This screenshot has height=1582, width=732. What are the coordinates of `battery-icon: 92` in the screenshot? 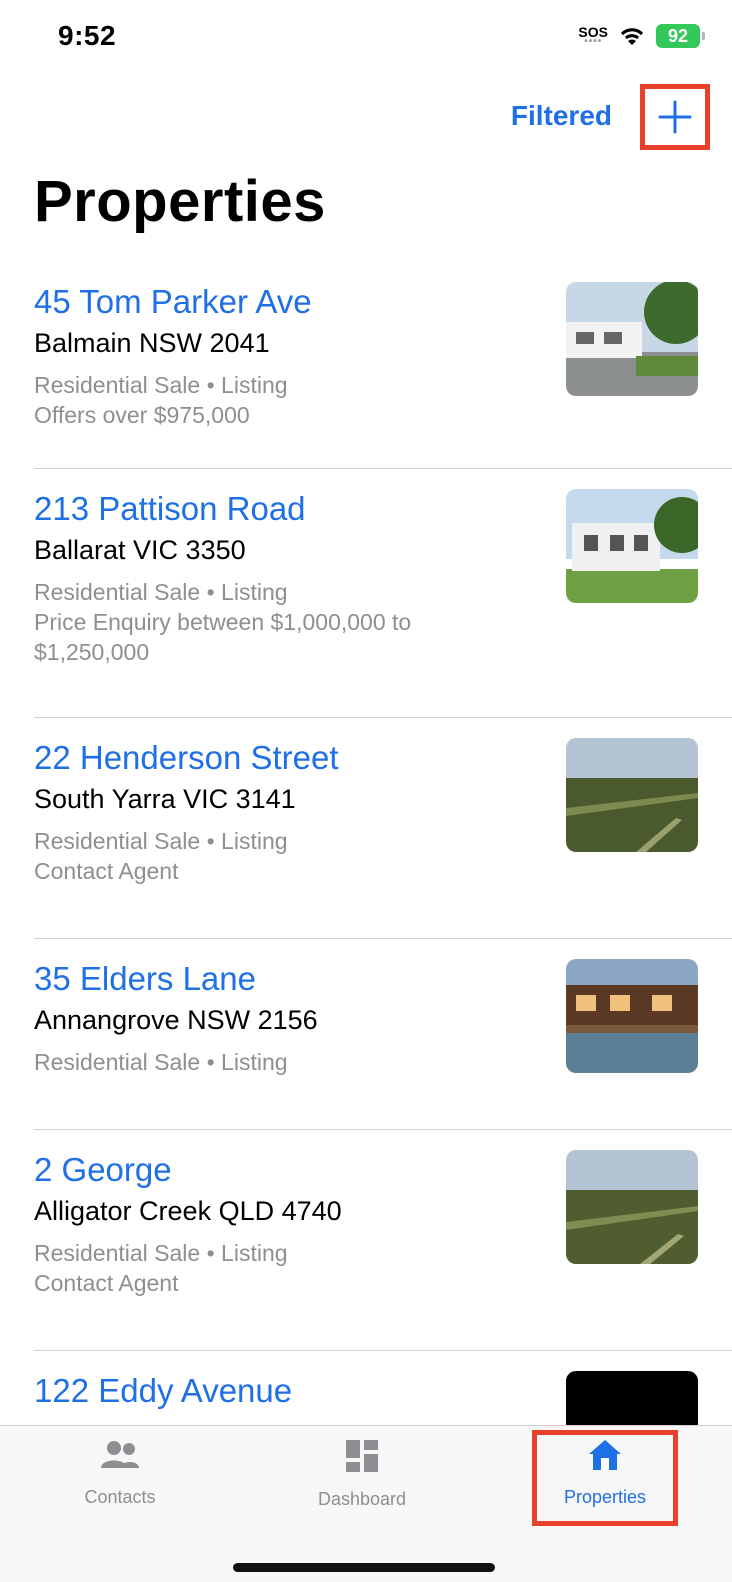 It's located at (680, 36).